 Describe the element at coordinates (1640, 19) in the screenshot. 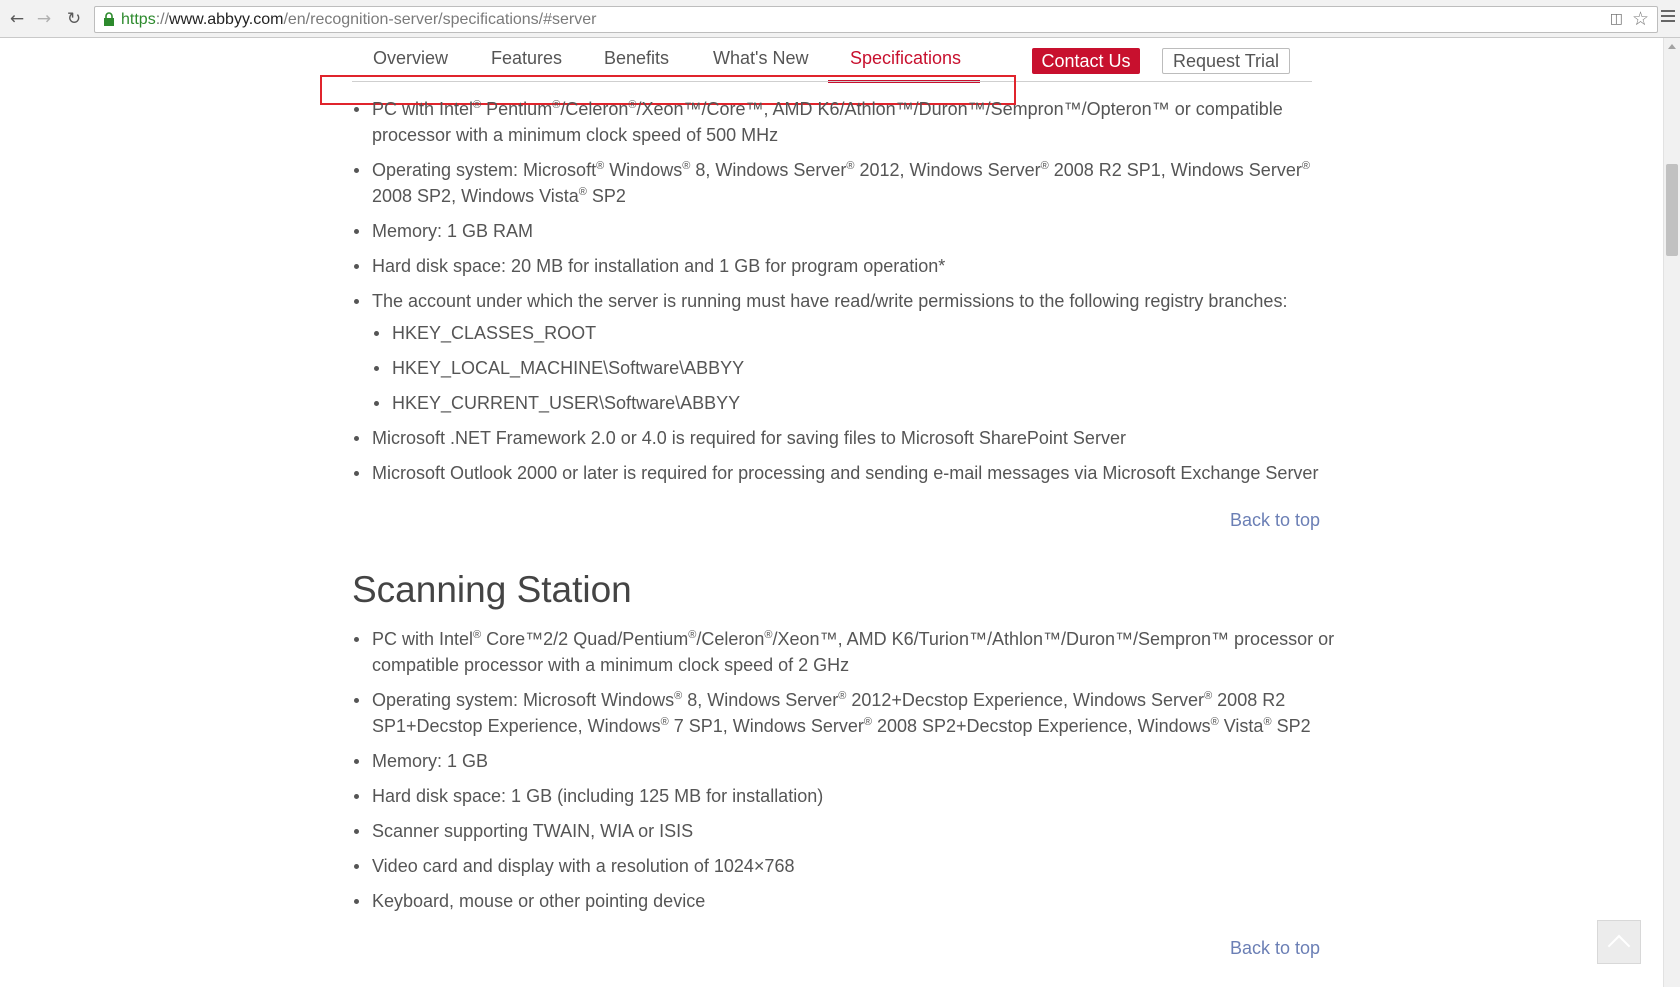

I see `star-icon: ☆` at that location.